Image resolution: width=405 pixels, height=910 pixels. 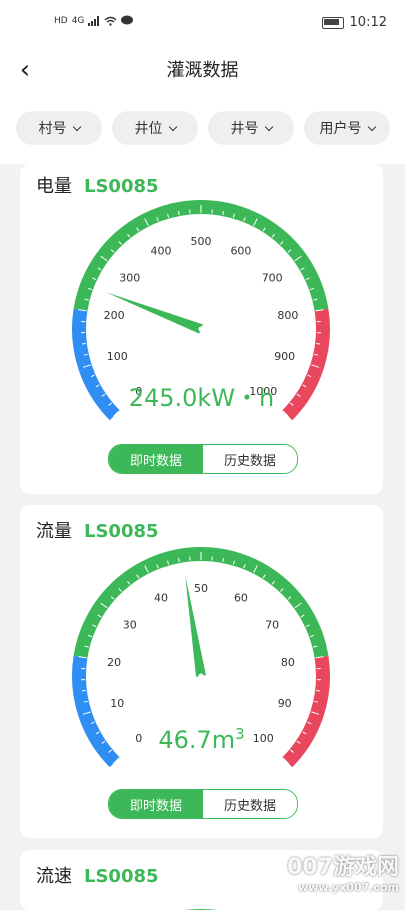 I want to click on filter-label: 井位, so click(x=149, y=128).